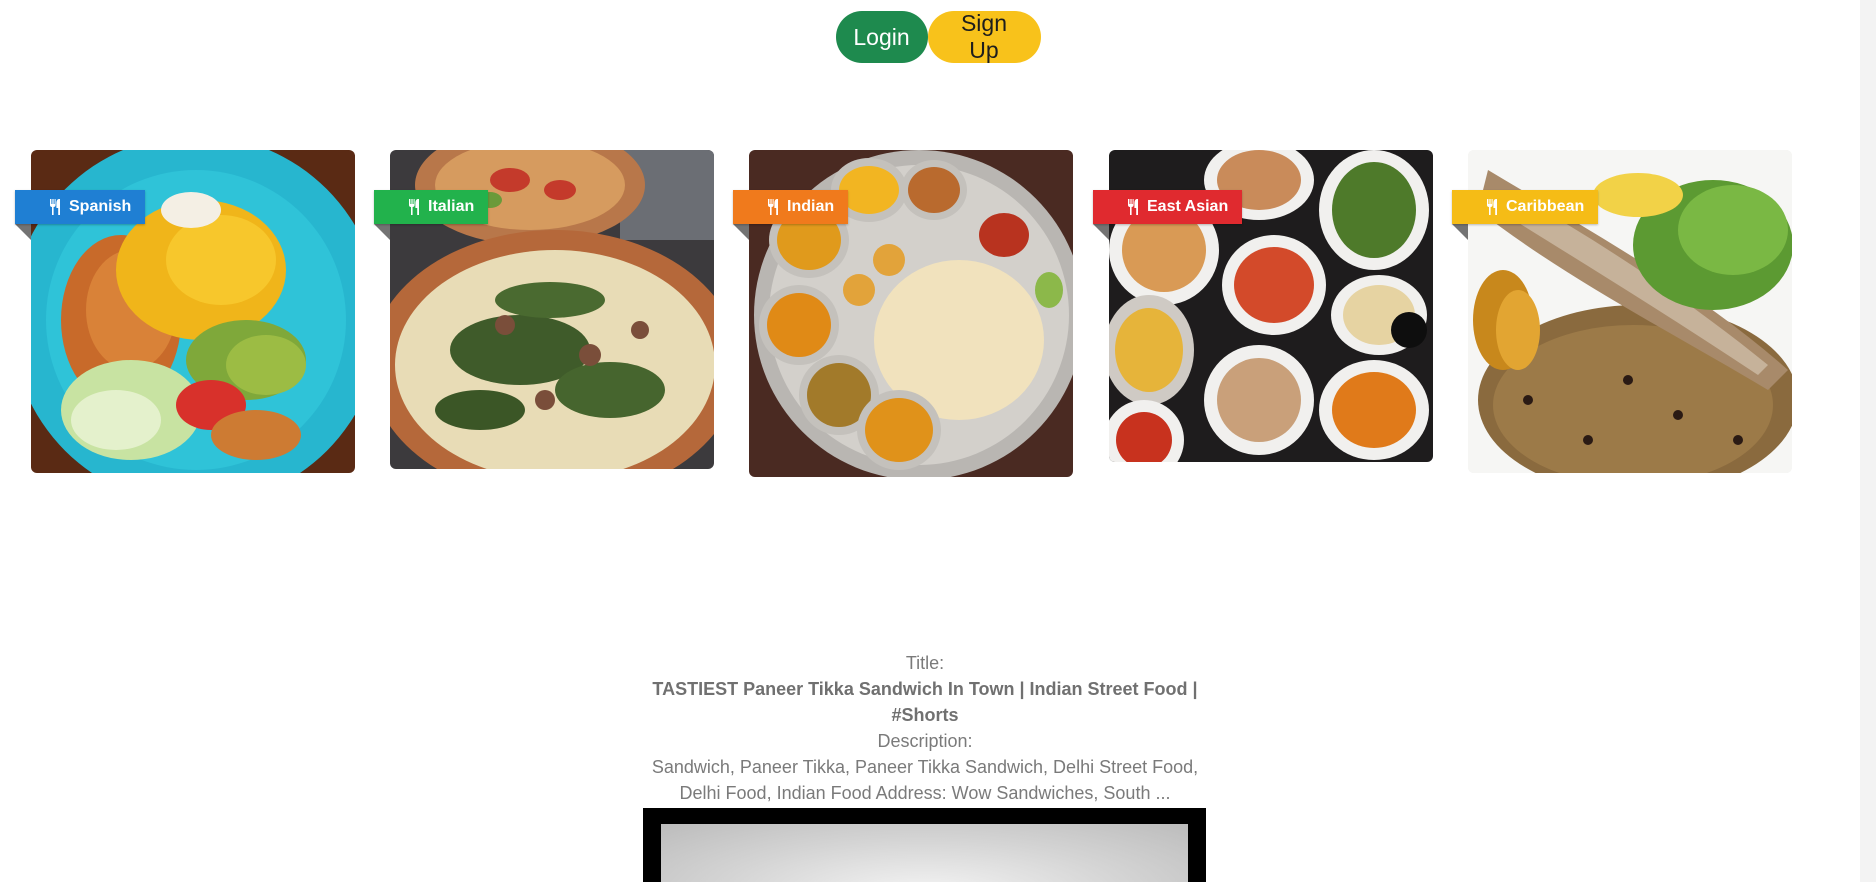 This screenshot has height=882, width=1876. Describe the element at coordinates (1868, 441) in the screenshot. I see `page-scrollbar` at that location.